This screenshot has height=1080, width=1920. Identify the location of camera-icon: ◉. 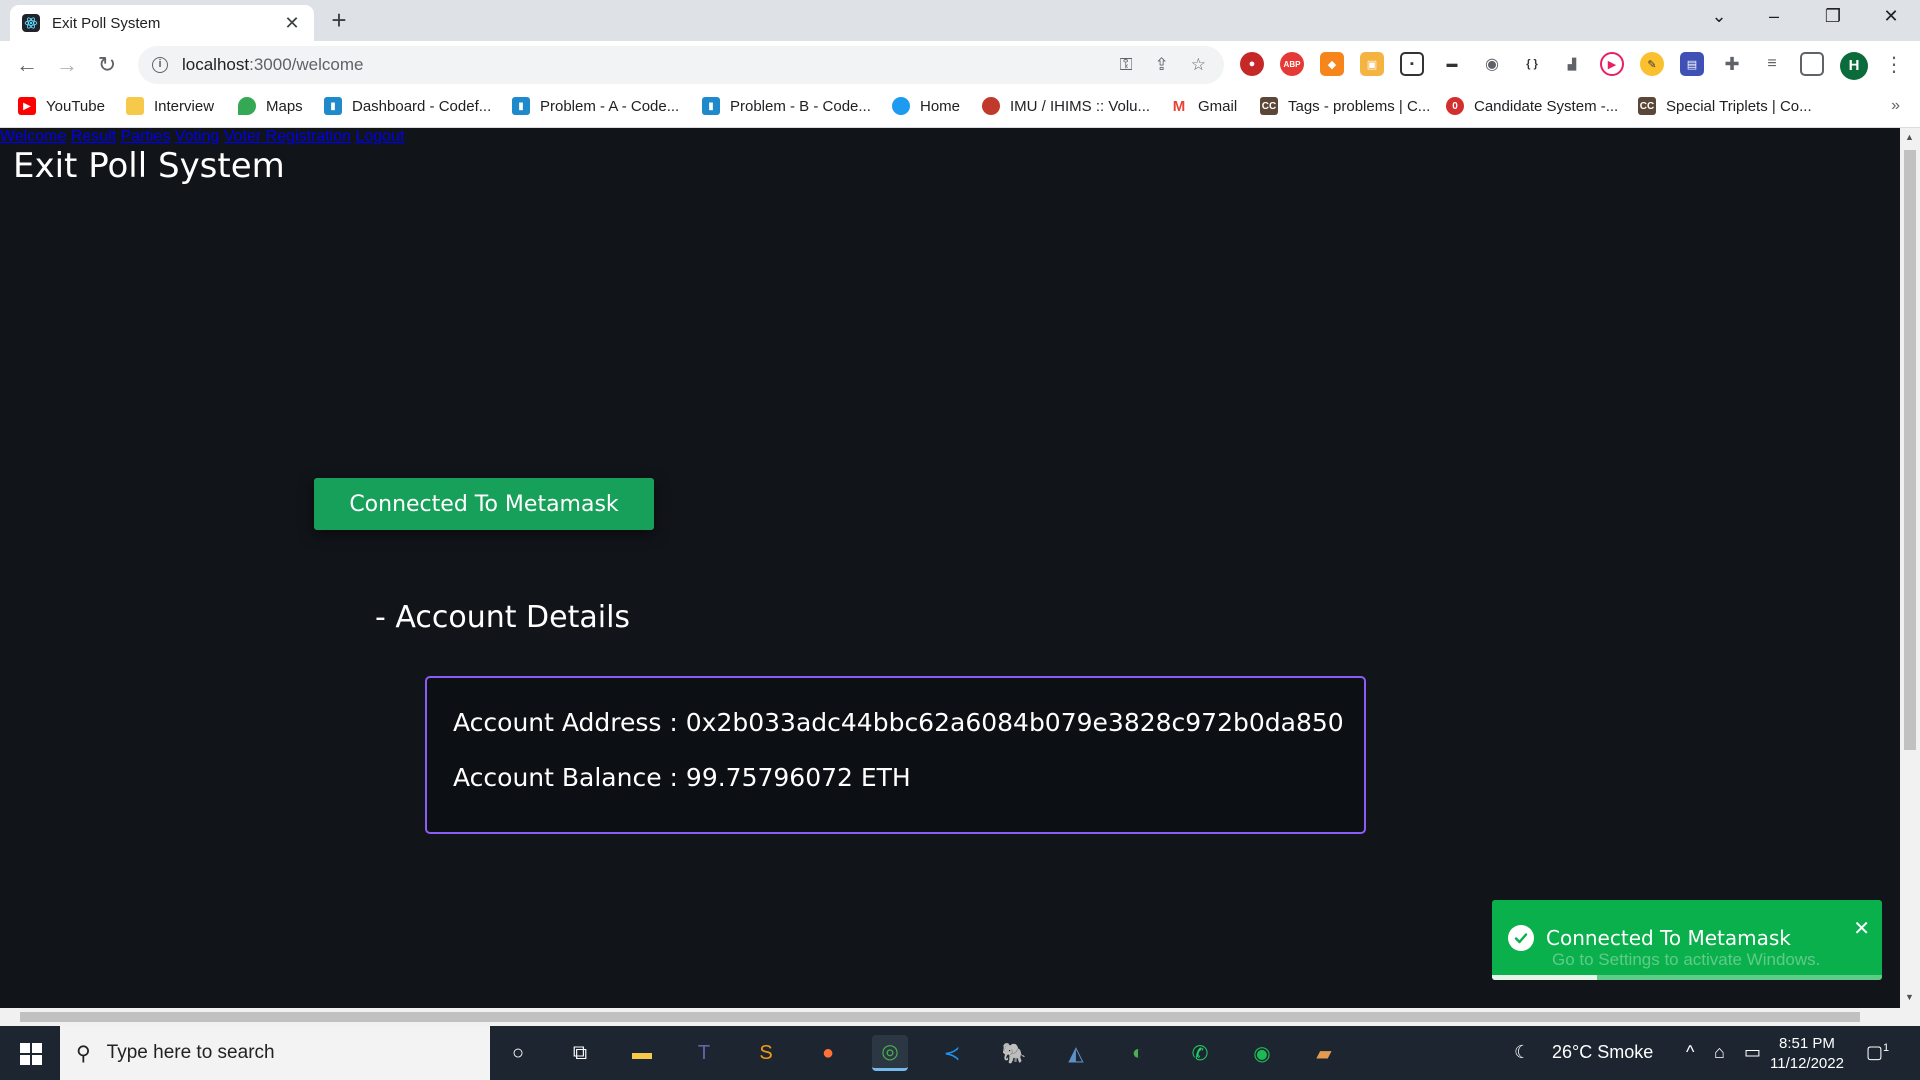
(1492, 64).